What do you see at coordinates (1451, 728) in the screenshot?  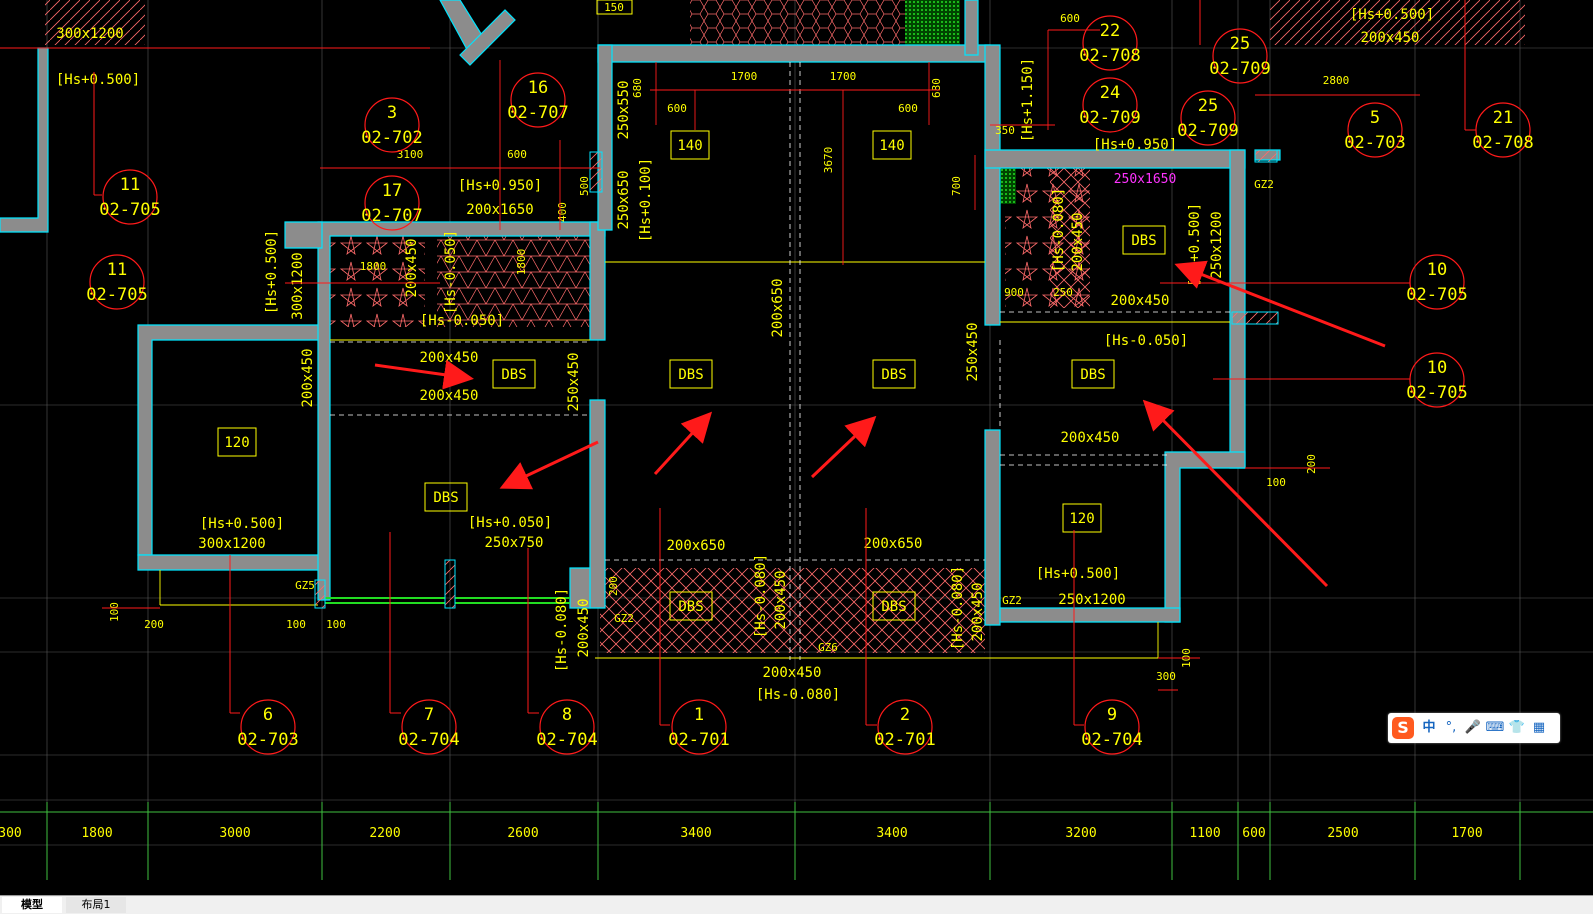 I see `ime-punctuation-toggle: °,` at bounding box center [1451, 728].